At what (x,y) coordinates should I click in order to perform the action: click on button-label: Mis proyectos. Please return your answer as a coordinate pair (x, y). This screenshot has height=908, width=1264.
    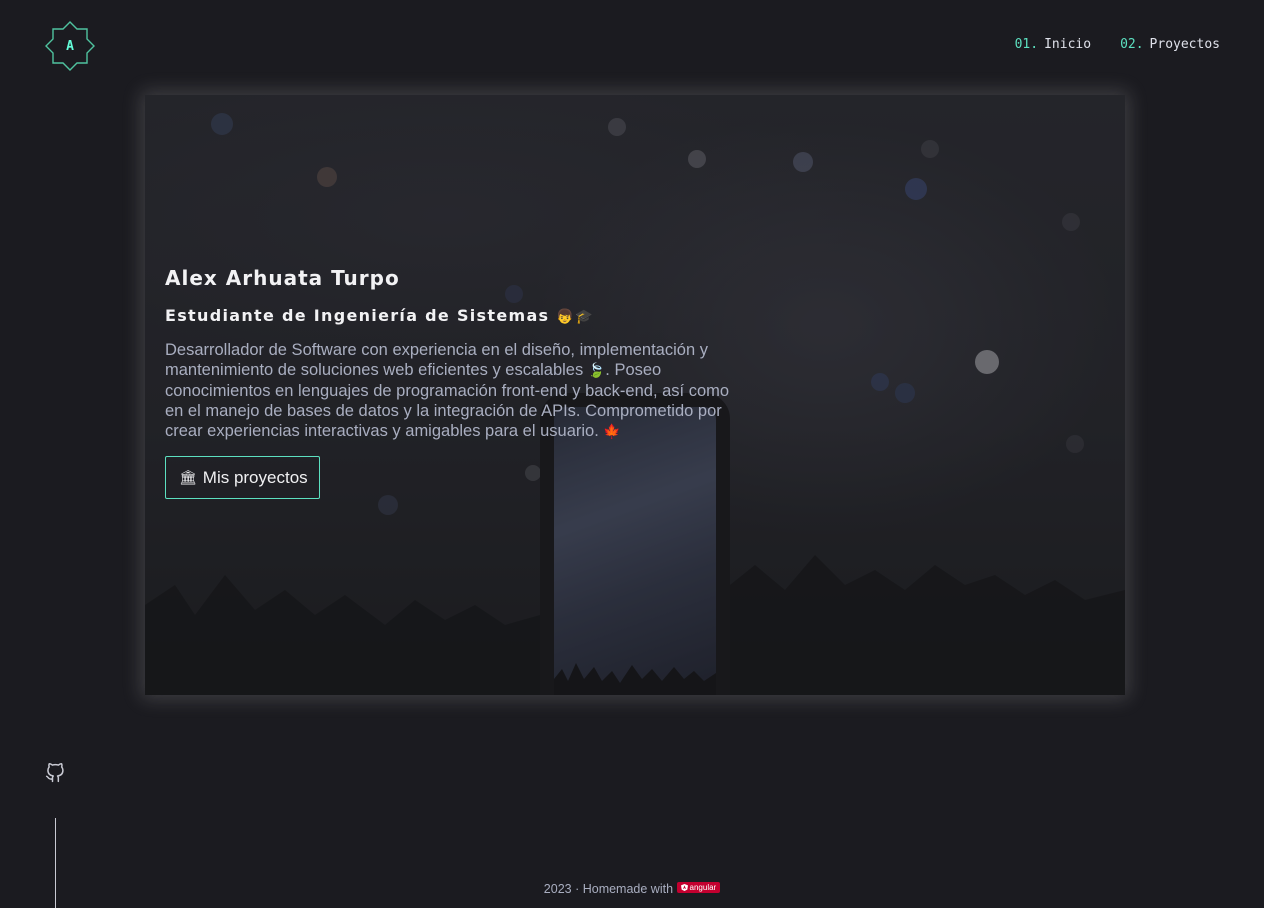
    Looking at the image, I should click on (255, 477).